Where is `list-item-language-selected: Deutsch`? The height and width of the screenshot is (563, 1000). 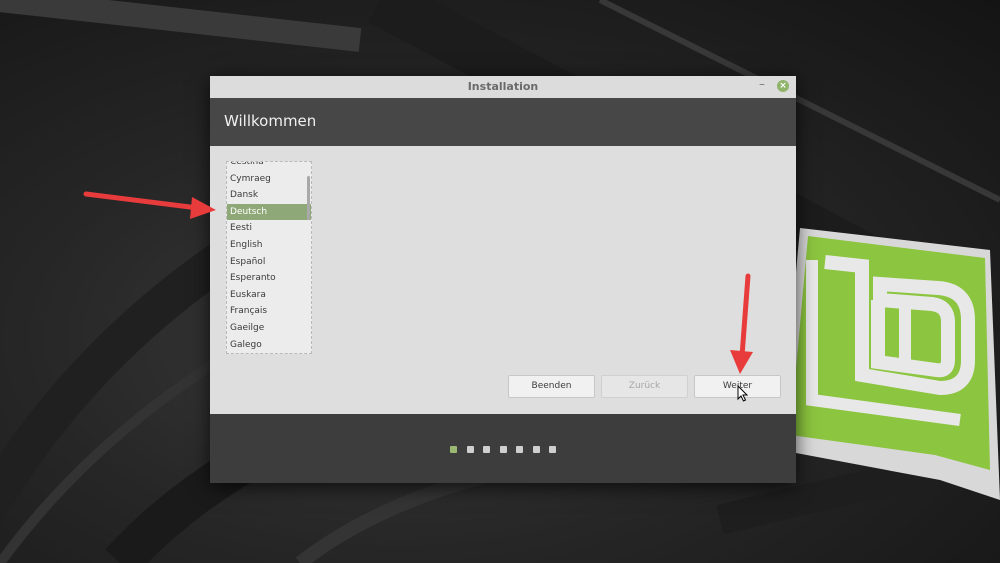 list-item-language-selected: Deutsch is located at coordinates (269, 212).